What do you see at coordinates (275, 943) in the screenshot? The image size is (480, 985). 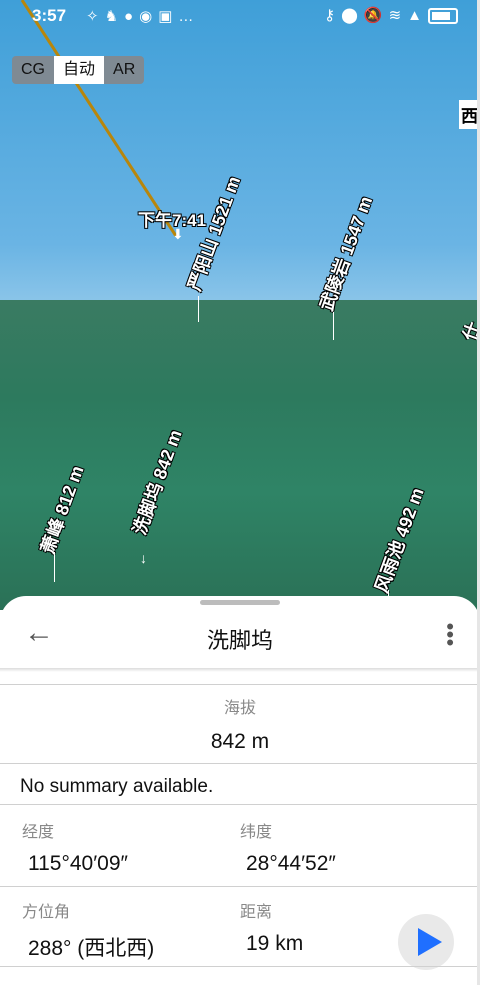 I see `distance-value: 19 km` at bounding box center [275, 943].